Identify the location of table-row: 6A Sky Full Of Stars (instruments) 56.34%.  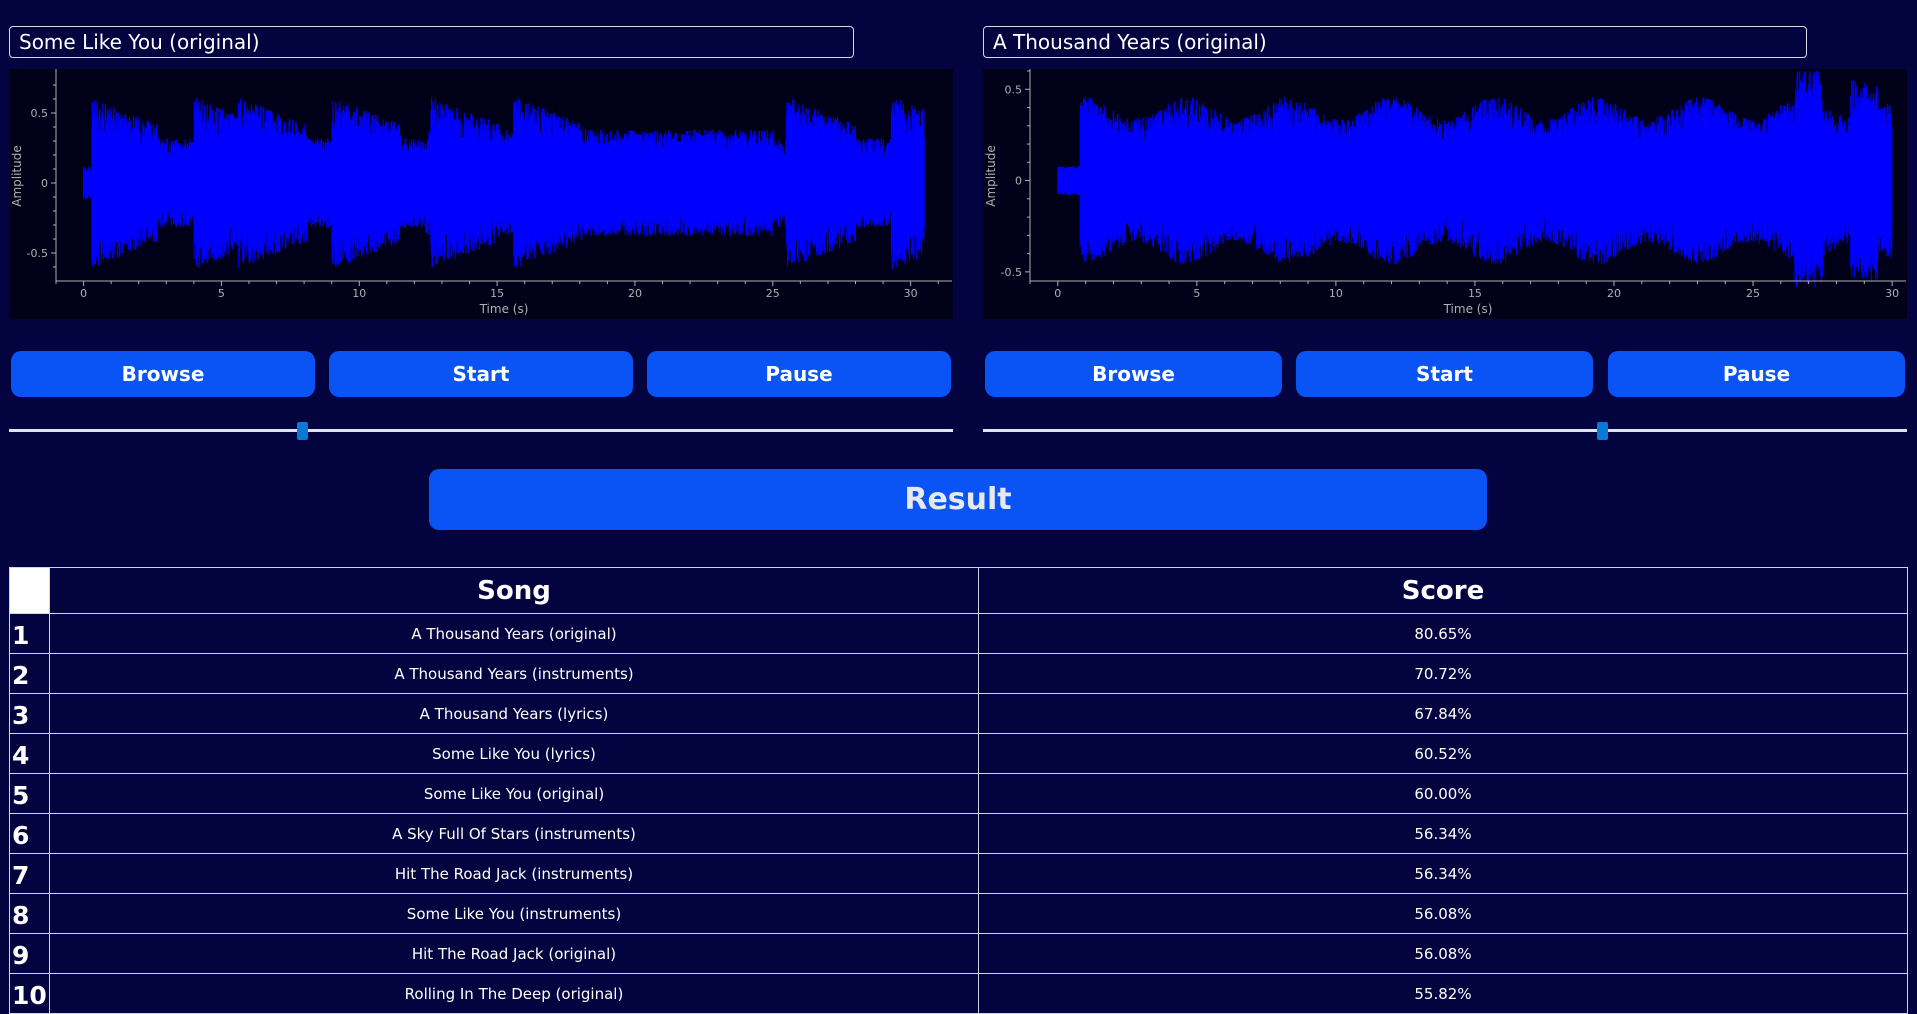
(958, 833).